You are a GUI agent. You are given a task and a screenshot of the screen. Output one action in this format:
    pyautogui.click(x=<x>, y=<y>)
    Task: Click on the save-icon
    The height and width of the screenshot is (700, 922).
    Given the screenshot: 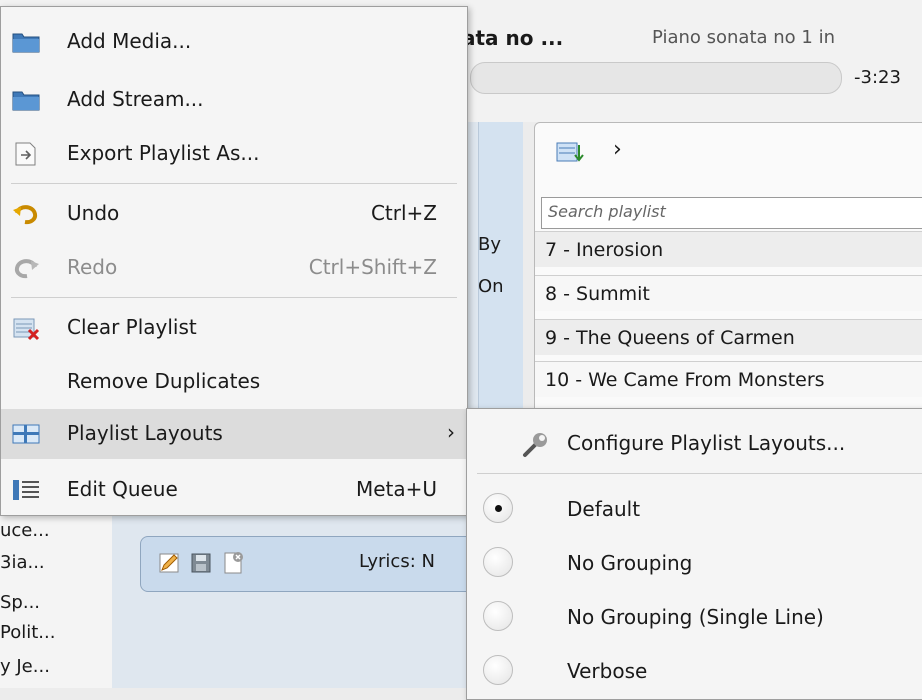 What is the action you would take?
    pyautogui.click(x=201, y=563)
    